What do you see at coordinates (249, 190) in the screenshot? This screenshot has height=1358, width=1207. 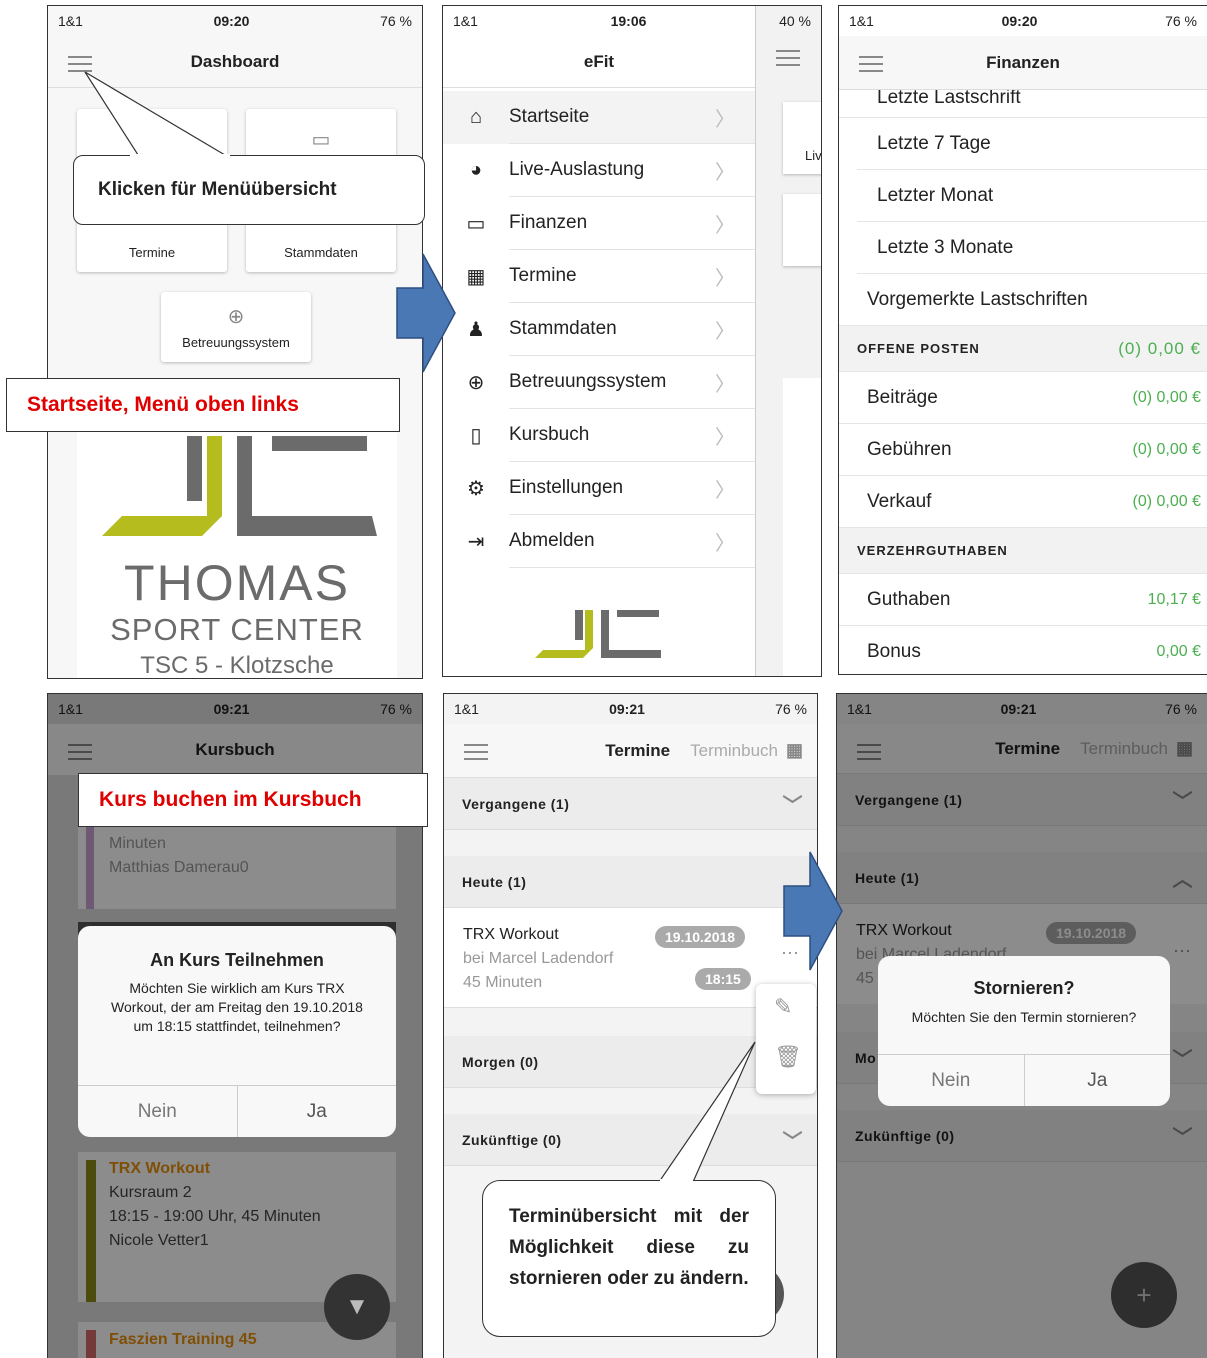 I see `callout-menu: Klicken für Menüübersicht` at bounding box center [249, 190].